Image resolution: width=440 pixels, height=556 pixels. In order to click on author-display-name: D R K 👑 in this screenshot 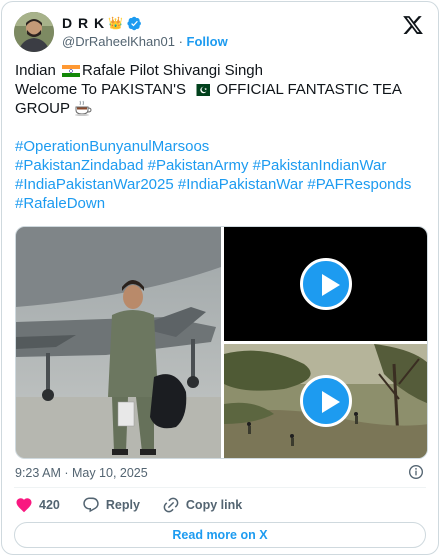, I will do `click(145, 23)`.